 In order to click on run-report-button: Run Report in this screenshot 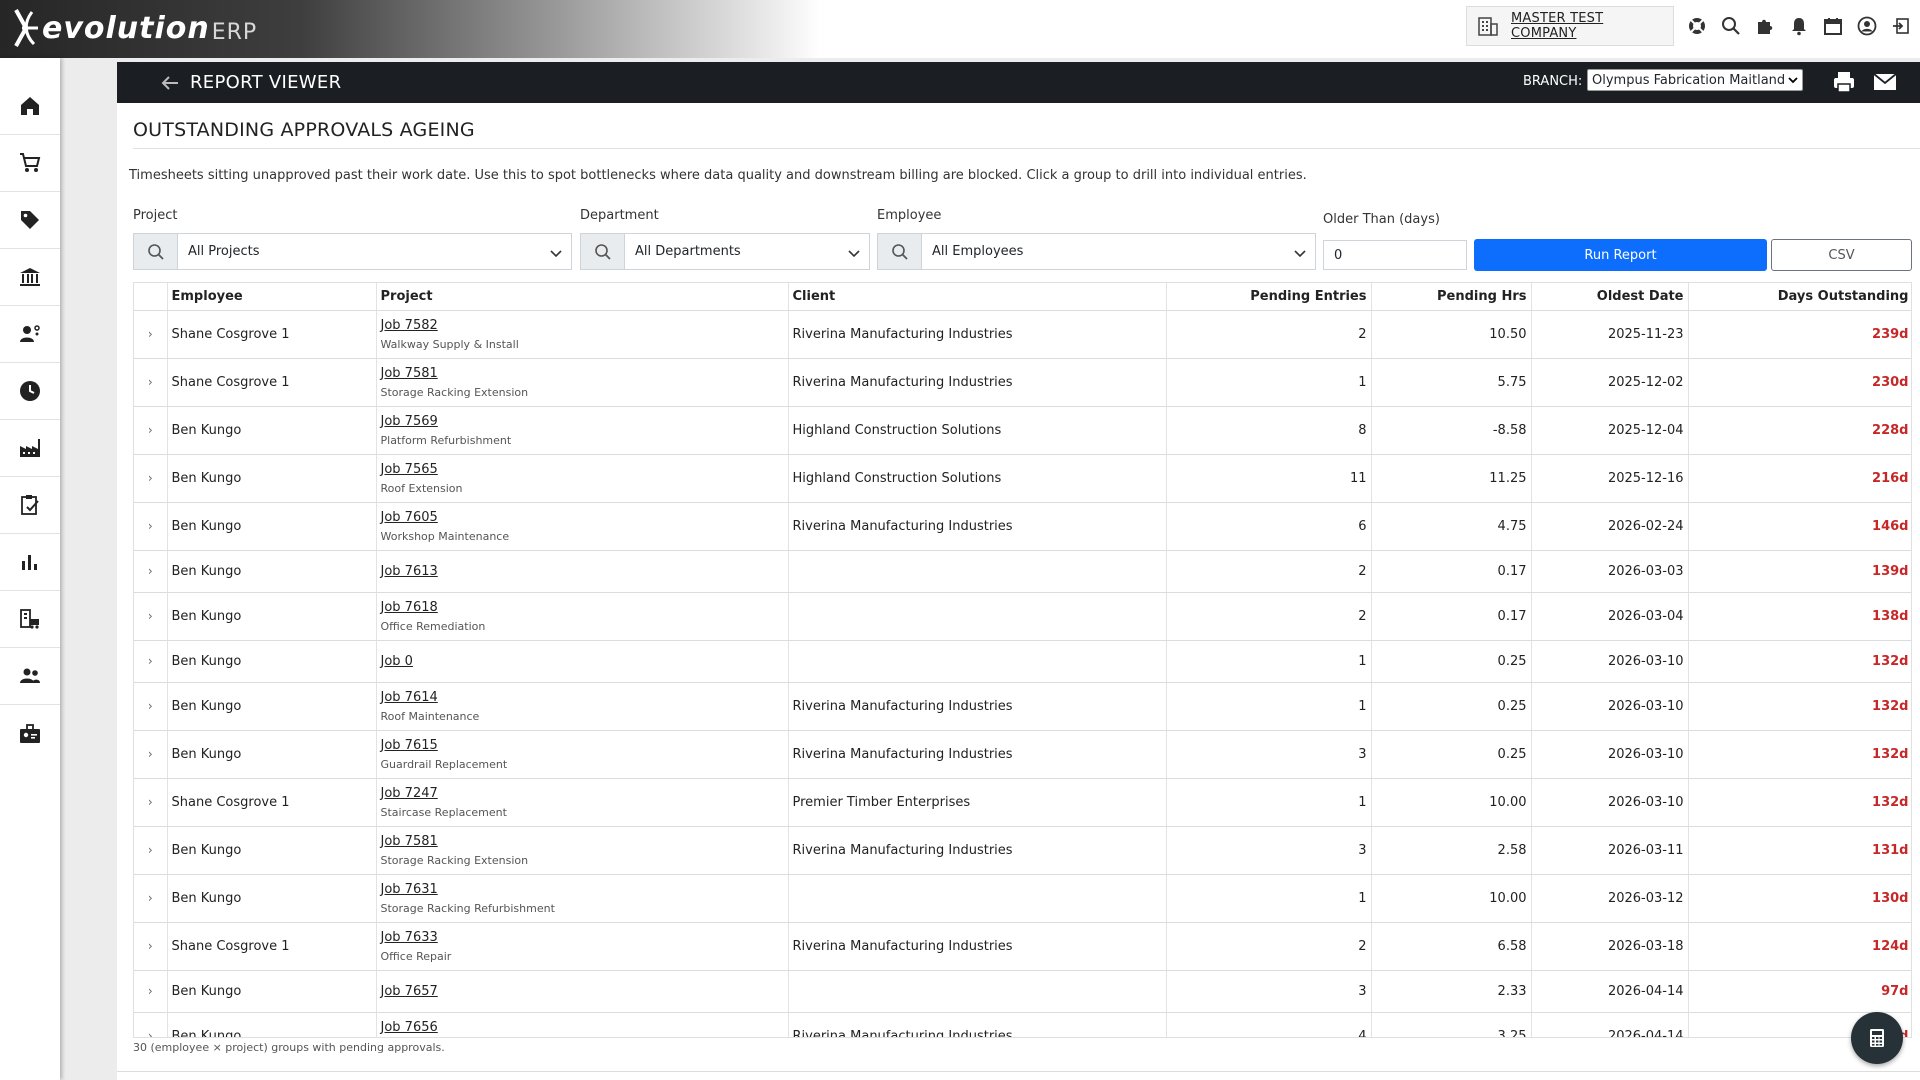, I will do `click(1620, 255)`.